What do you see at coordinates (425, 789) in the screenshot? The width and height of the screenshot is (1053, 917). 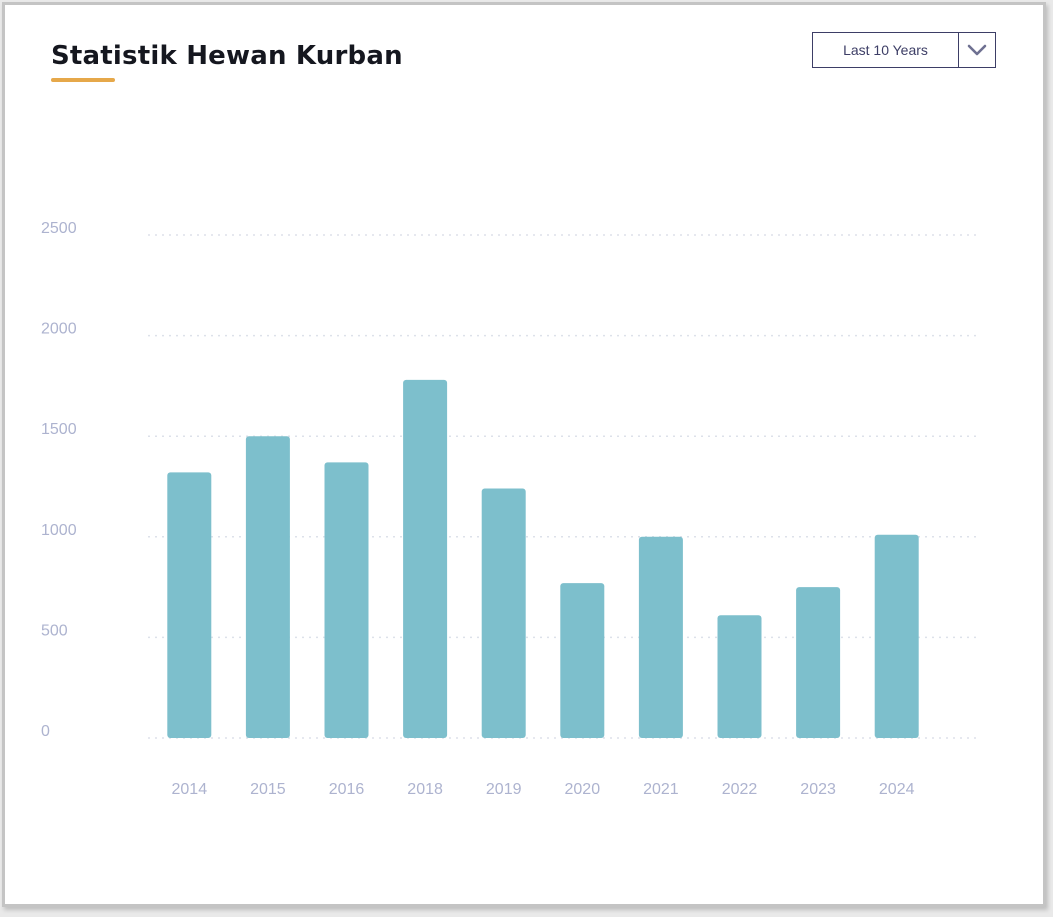 I see `x-tick-label: 2018` at bounding box center [425, 789].